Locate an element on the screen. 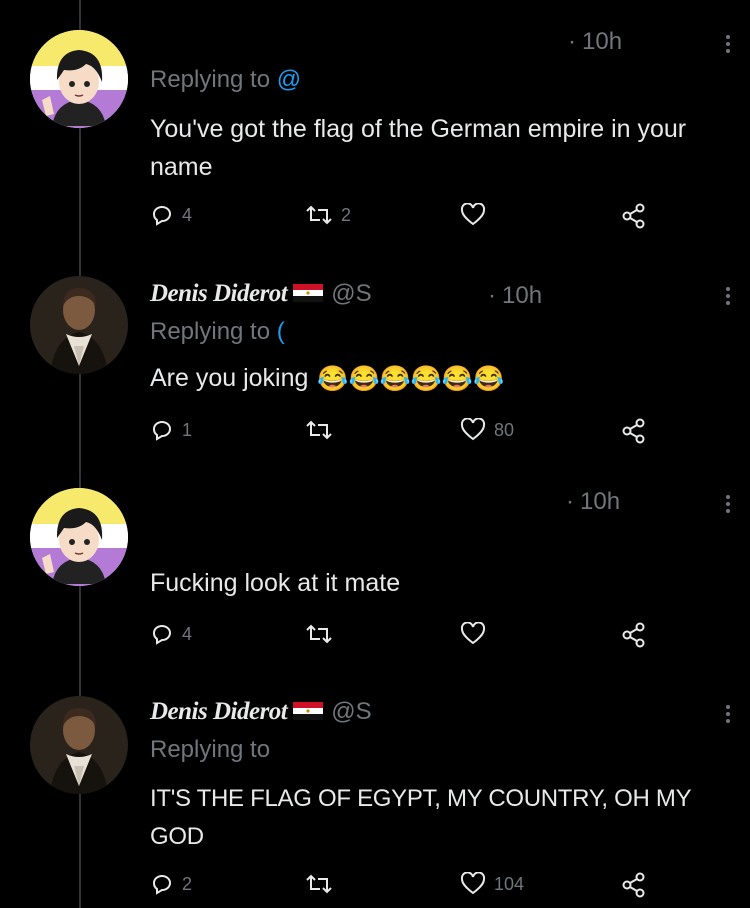  like-button: 80 is located at coordinates (487, 430).